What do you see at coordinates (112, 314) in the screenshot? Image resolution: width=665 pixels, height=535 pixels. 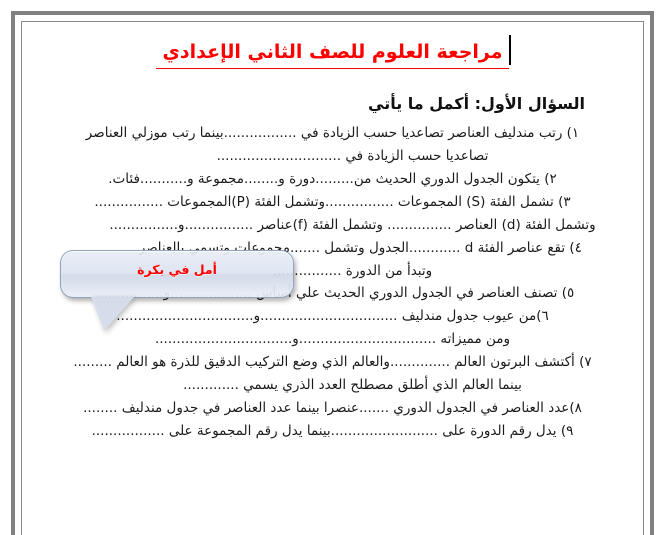 I see `callout-tail` at bounding box center [112, 314].